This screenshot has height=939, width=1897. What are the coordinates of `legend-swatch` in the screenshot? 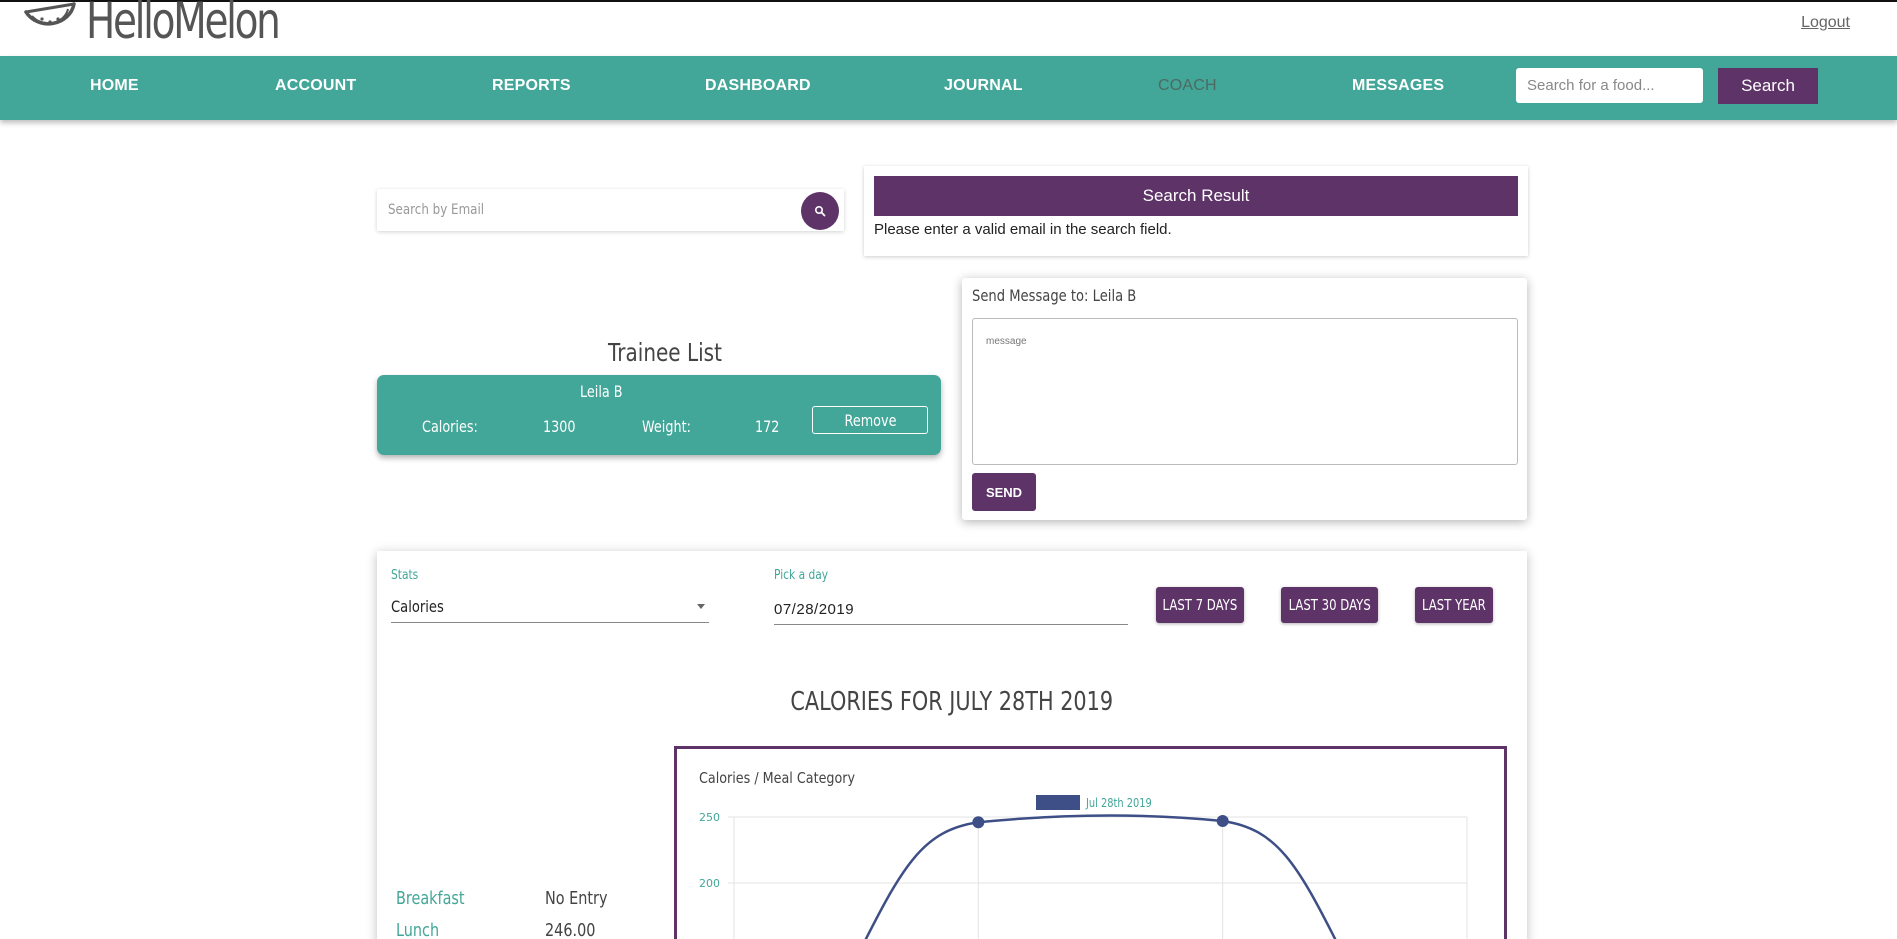 It's located at (1058, 802).